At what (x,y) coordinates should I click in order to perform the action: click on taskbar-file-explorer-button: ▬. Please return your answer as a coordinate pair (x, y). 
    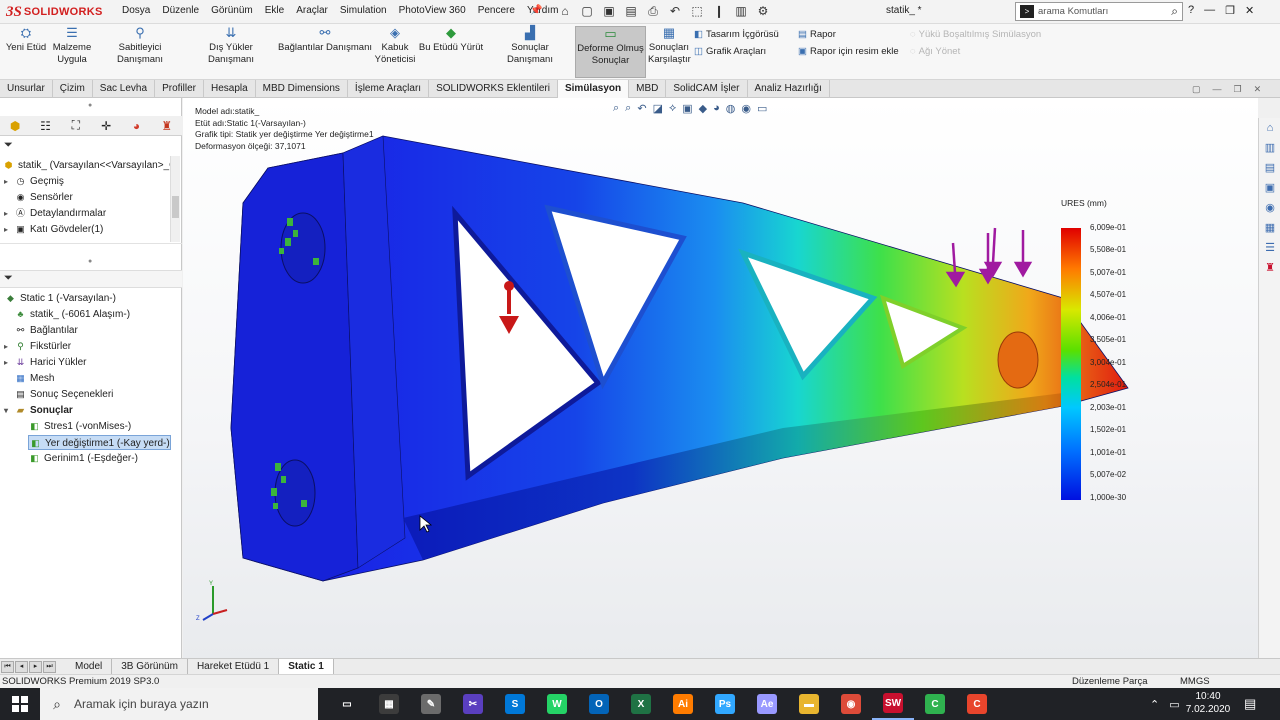
    Looking at the image, I should click on (809, 704).